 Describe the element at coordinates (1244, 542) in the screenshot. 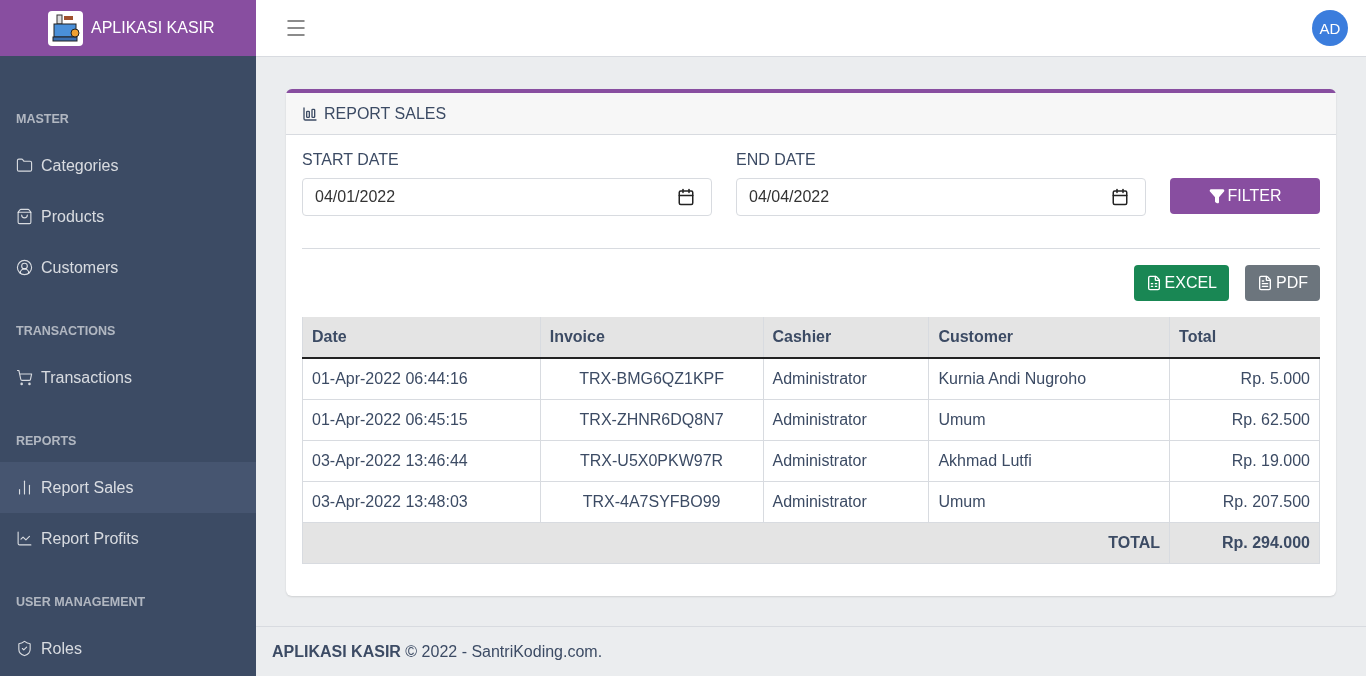

I see `total-value: Rp. 294.000` at that location.